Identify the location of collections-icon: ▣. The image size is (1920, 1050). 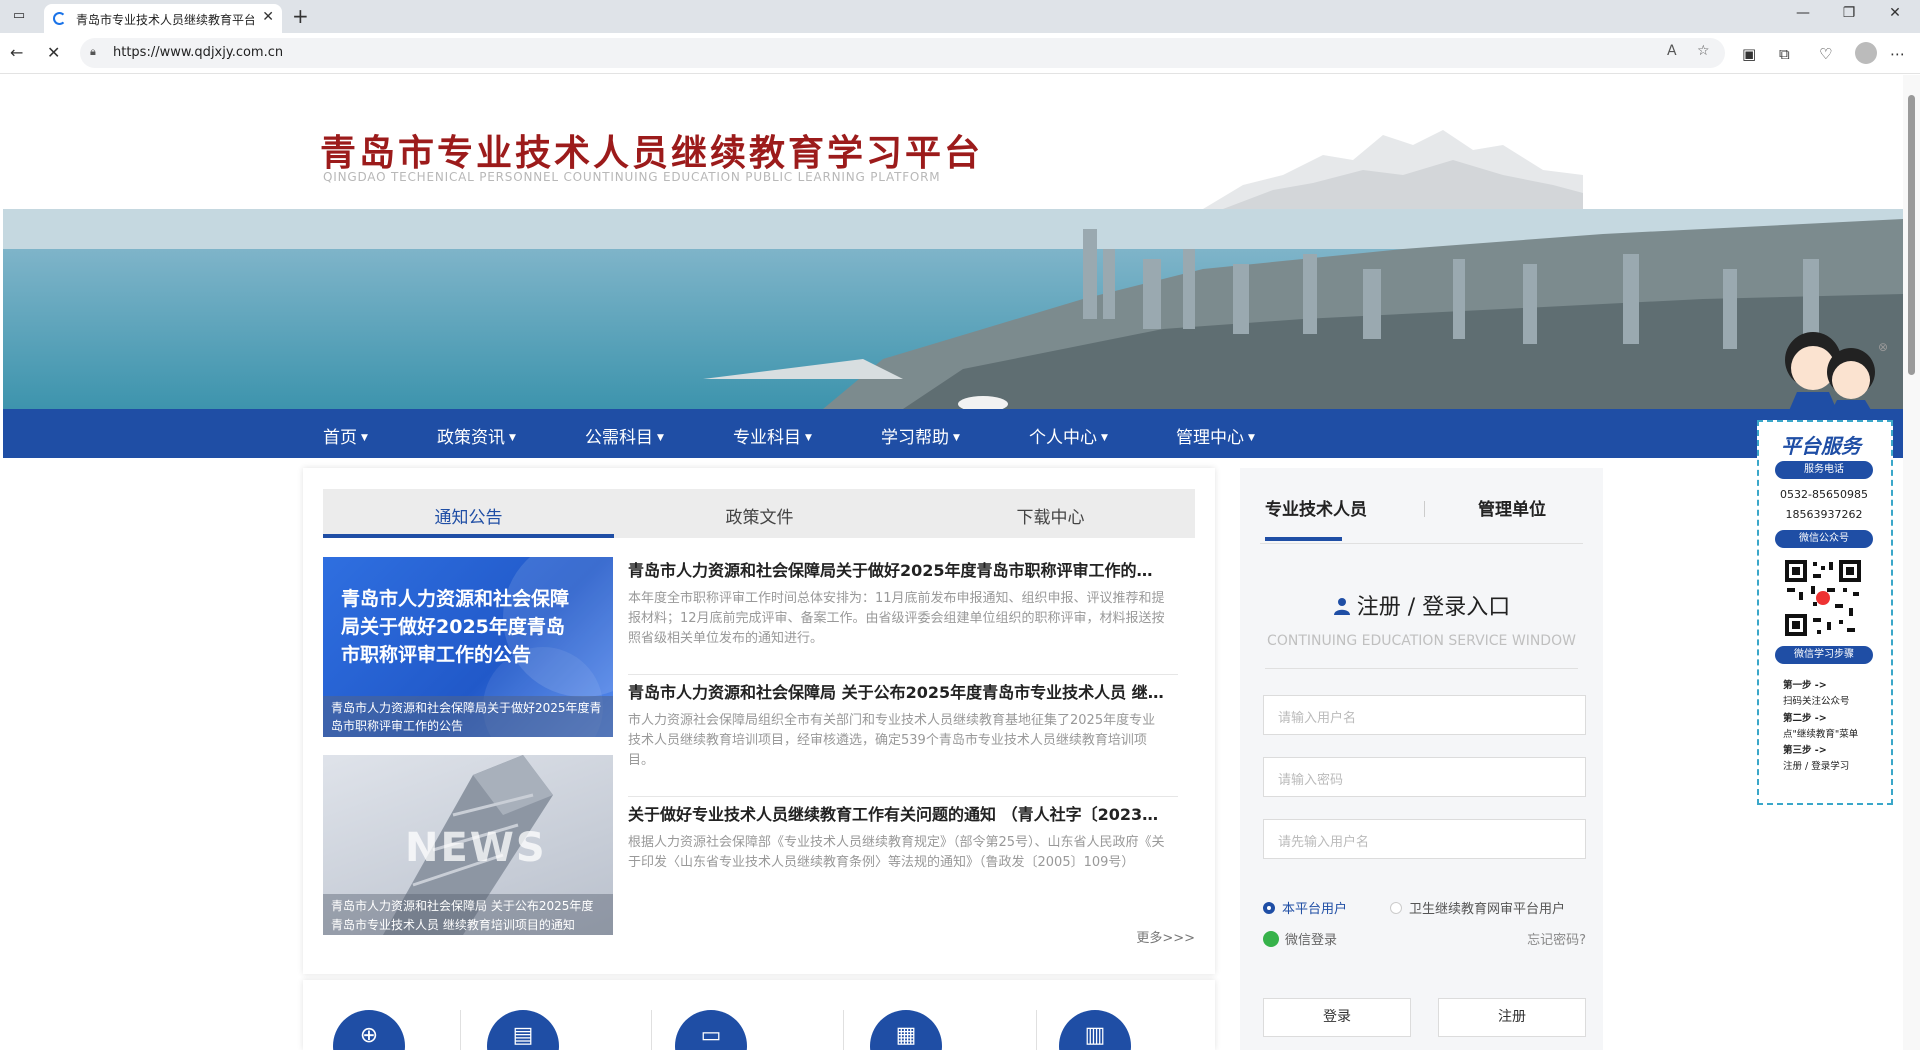
(1749, 54).